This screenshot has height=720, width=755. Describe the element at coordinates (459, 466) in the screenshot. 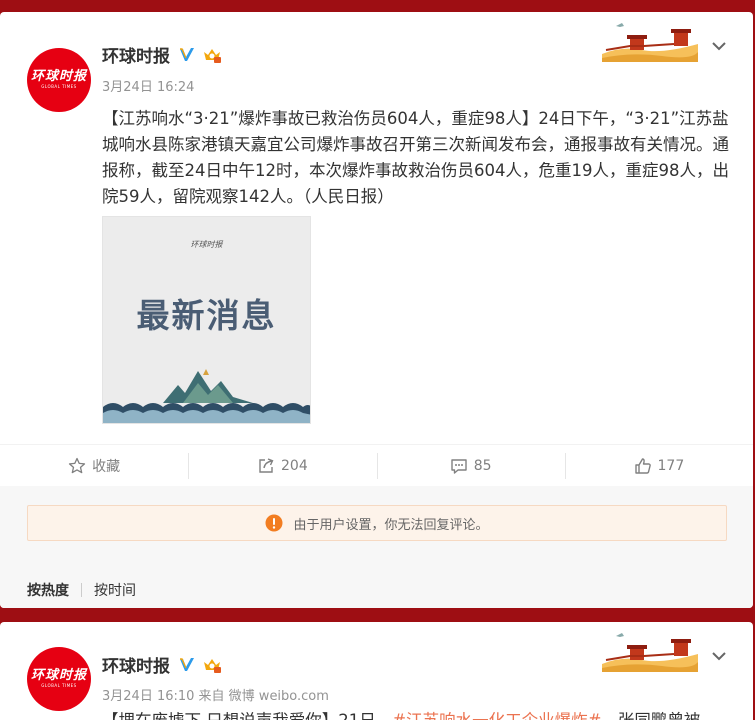

I see `comment-icon` at that location.